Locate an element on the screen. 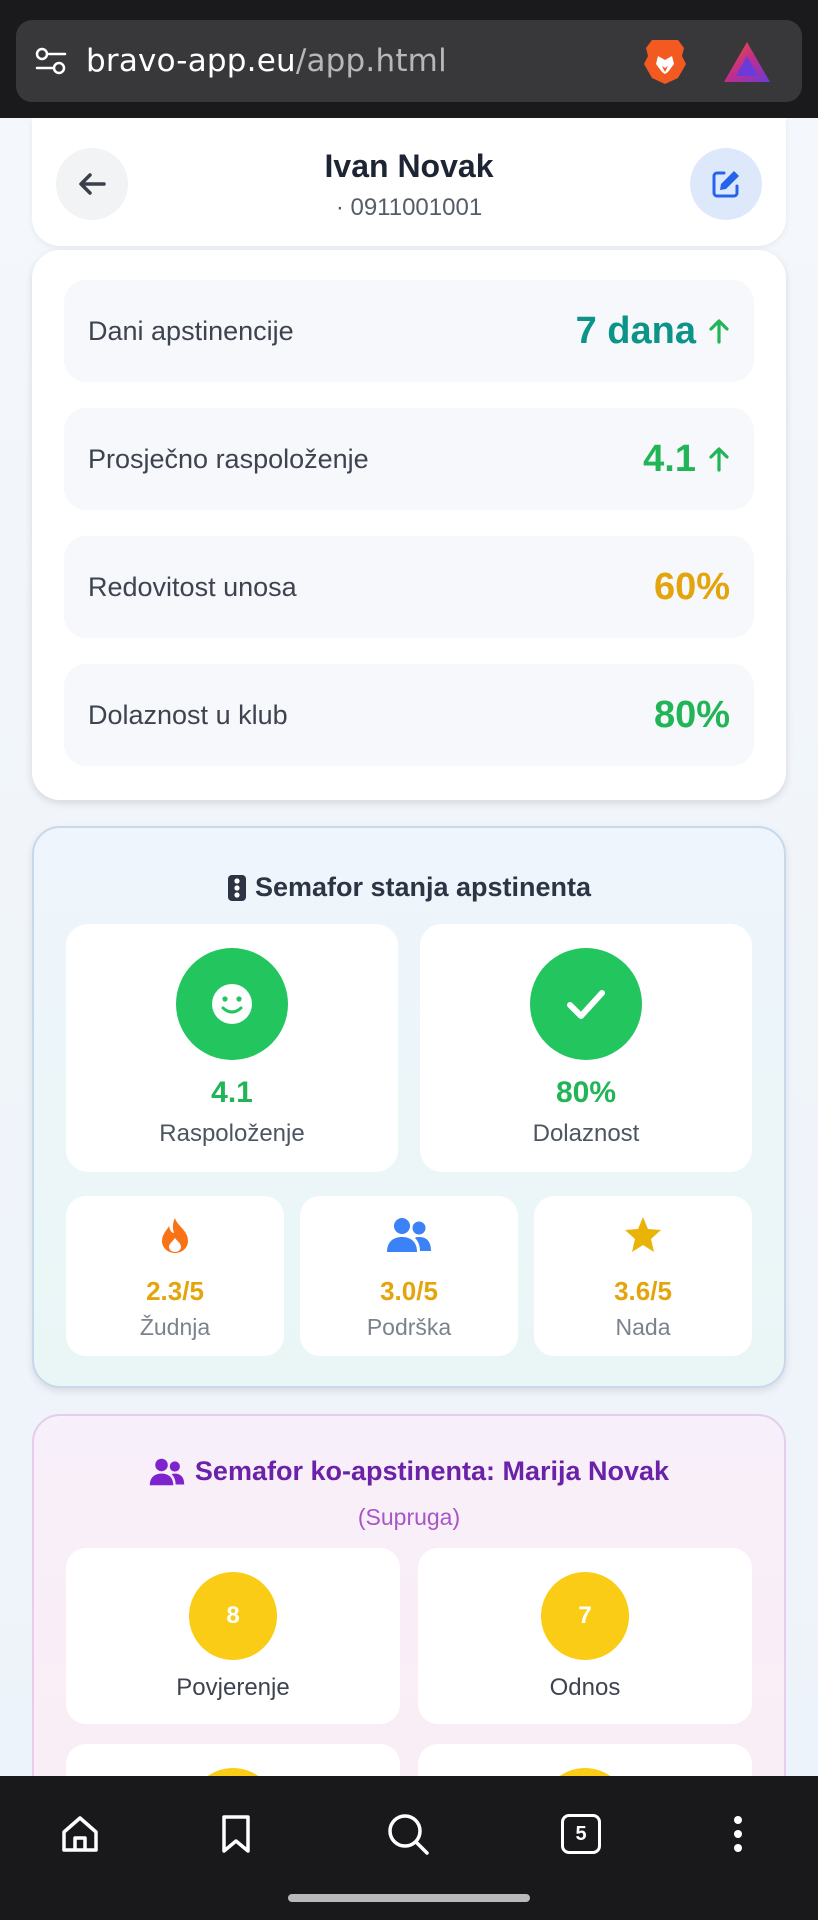 The width and height of the screenshot is (818, 1920). menu-button is located at coordinates (738, 1834).